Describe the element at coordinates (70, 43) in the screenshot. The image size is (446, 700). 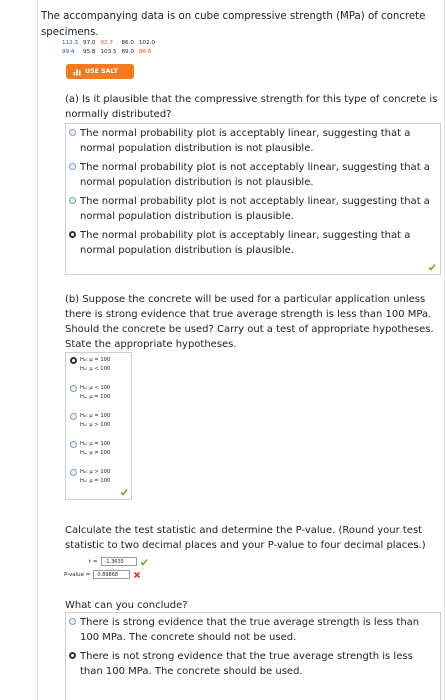
I see `table-cell: 112.3` at that location.